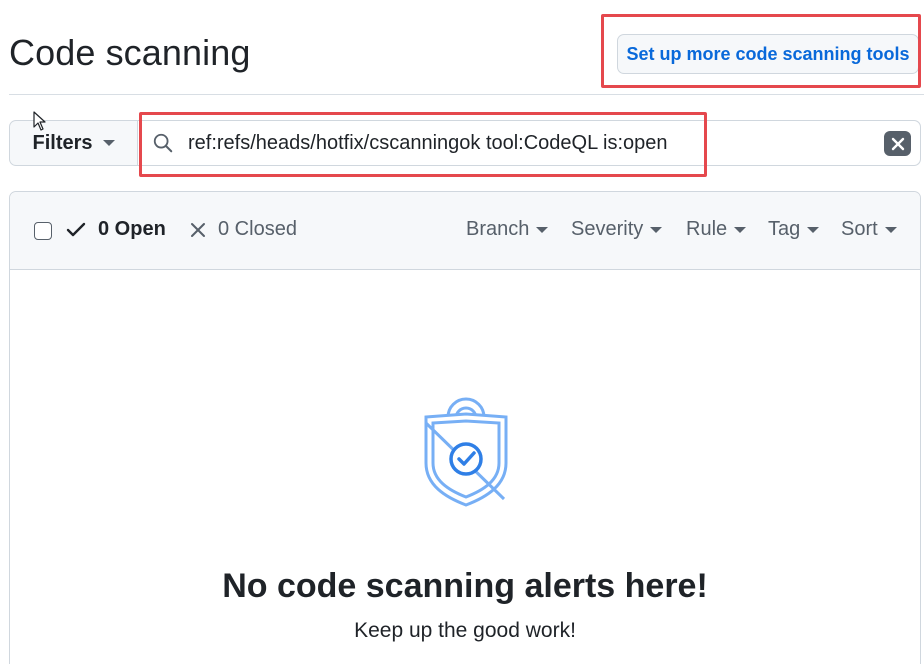  What do you see at coordinates (498, 229) in the screenshot?
I see `branch-dropdown-label: Branch` at bounding box center [498, 229].